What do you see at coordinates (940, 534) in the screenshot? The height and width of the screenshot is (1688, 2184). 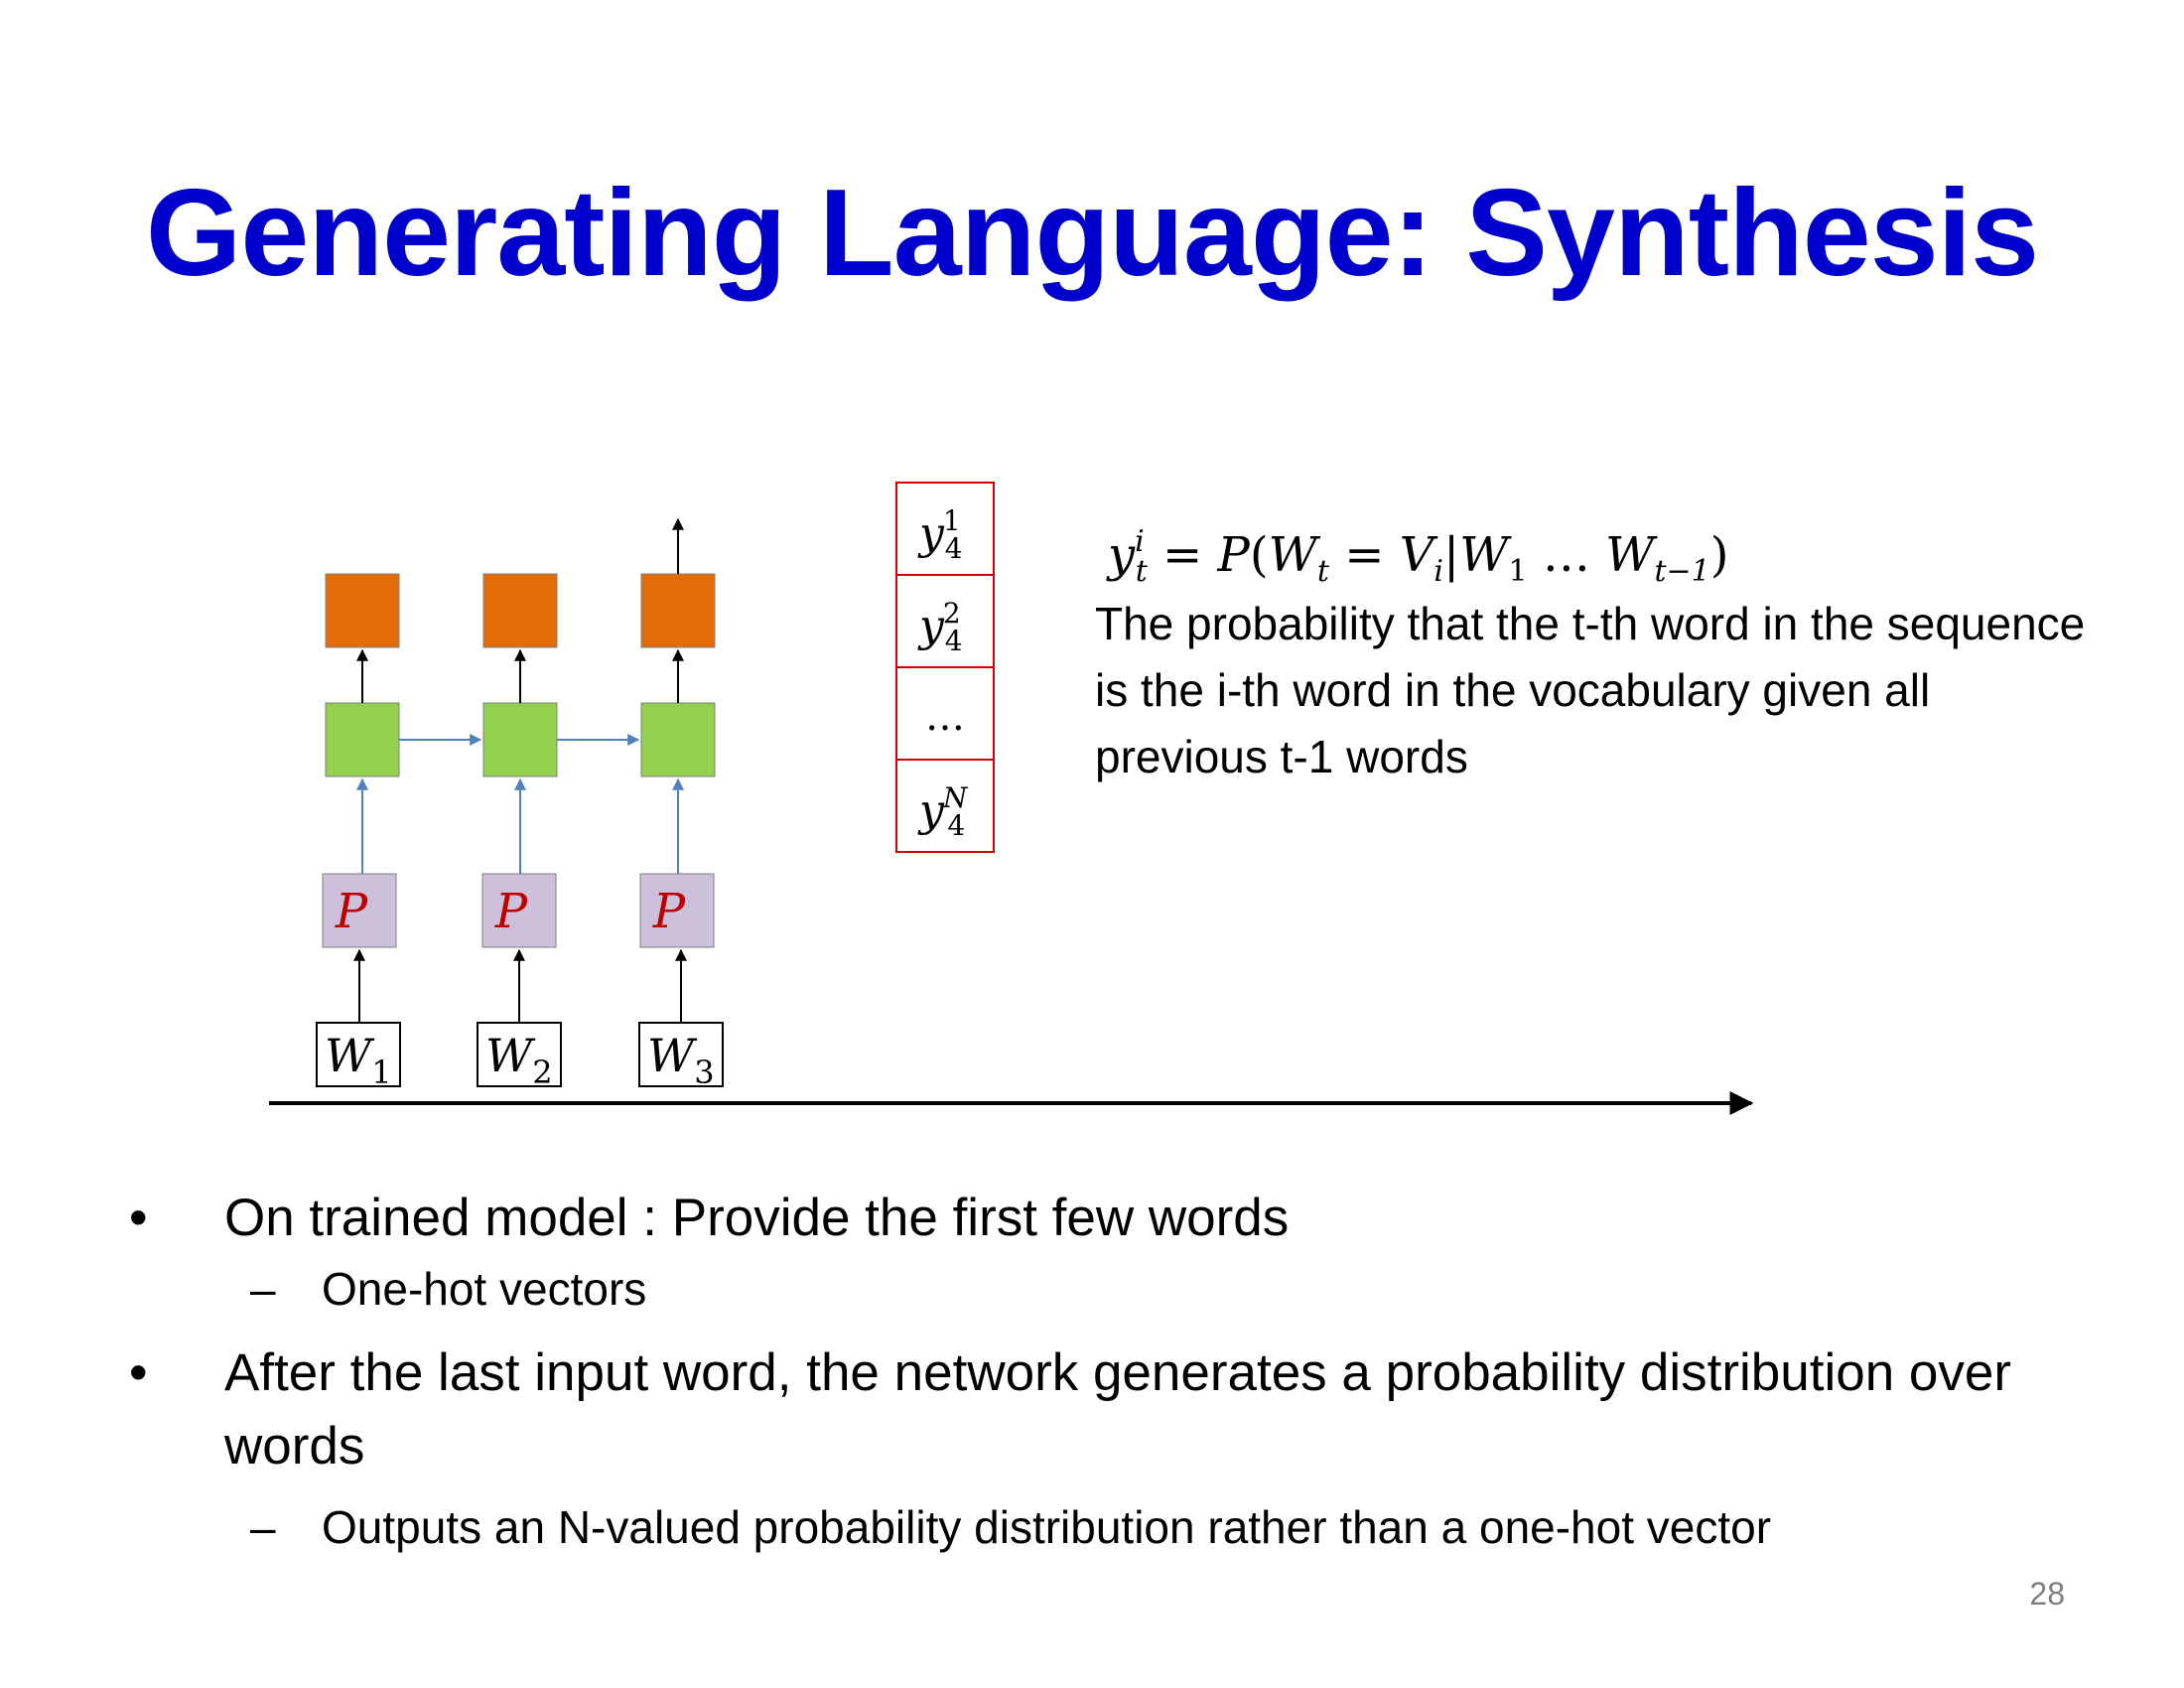 I see `vector-entry-y4-1: y1 4` at bounding box center [940, 534].